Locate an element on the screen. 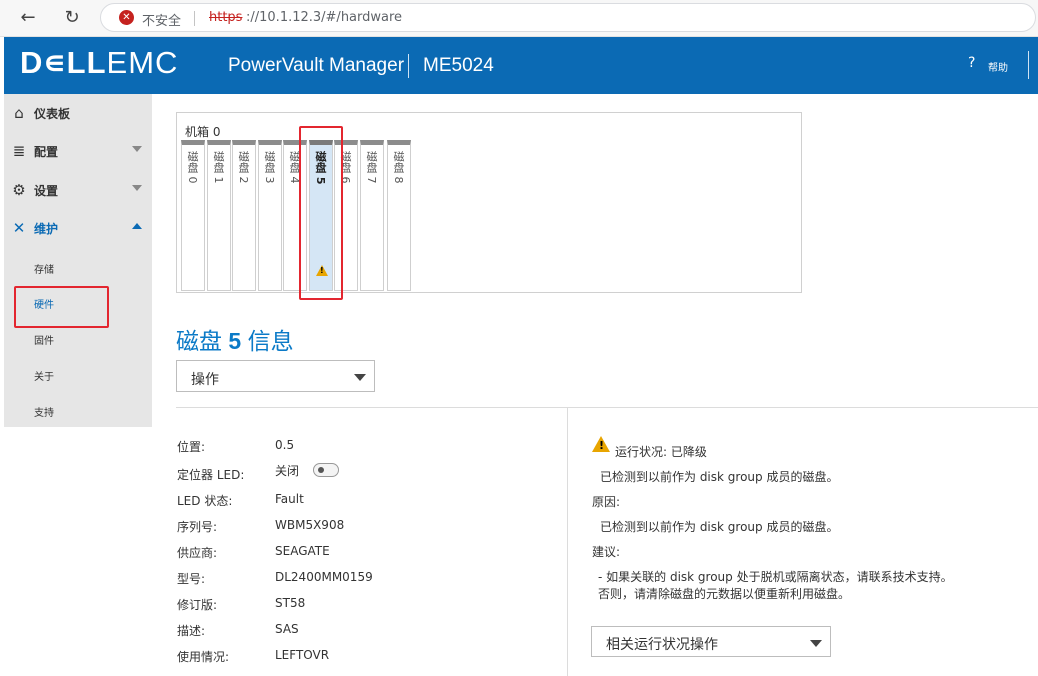  property-label: 型号: is located at coordinates (191, 579).